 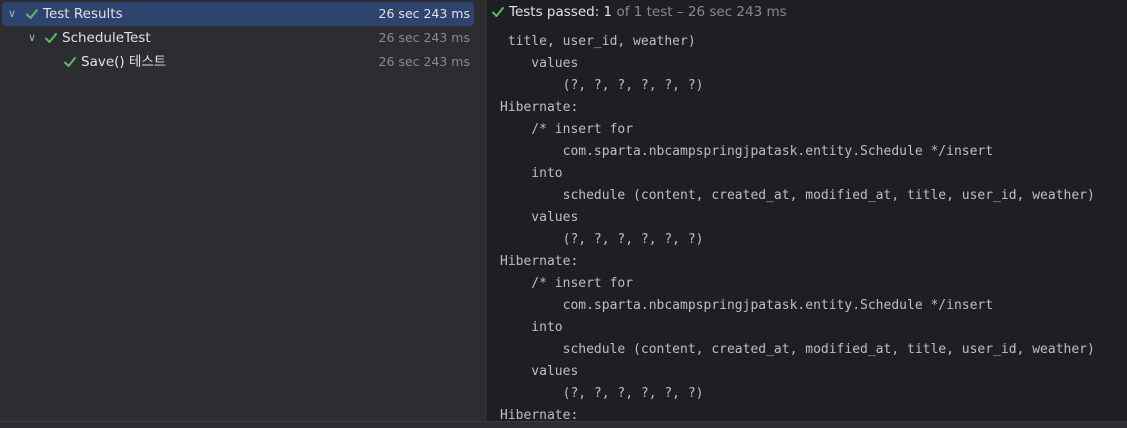 What do you see at coordinates (106, 38) in the screenshot?
I see `tree-row-label: ScheduleTest` at bounding box center [106, 38].